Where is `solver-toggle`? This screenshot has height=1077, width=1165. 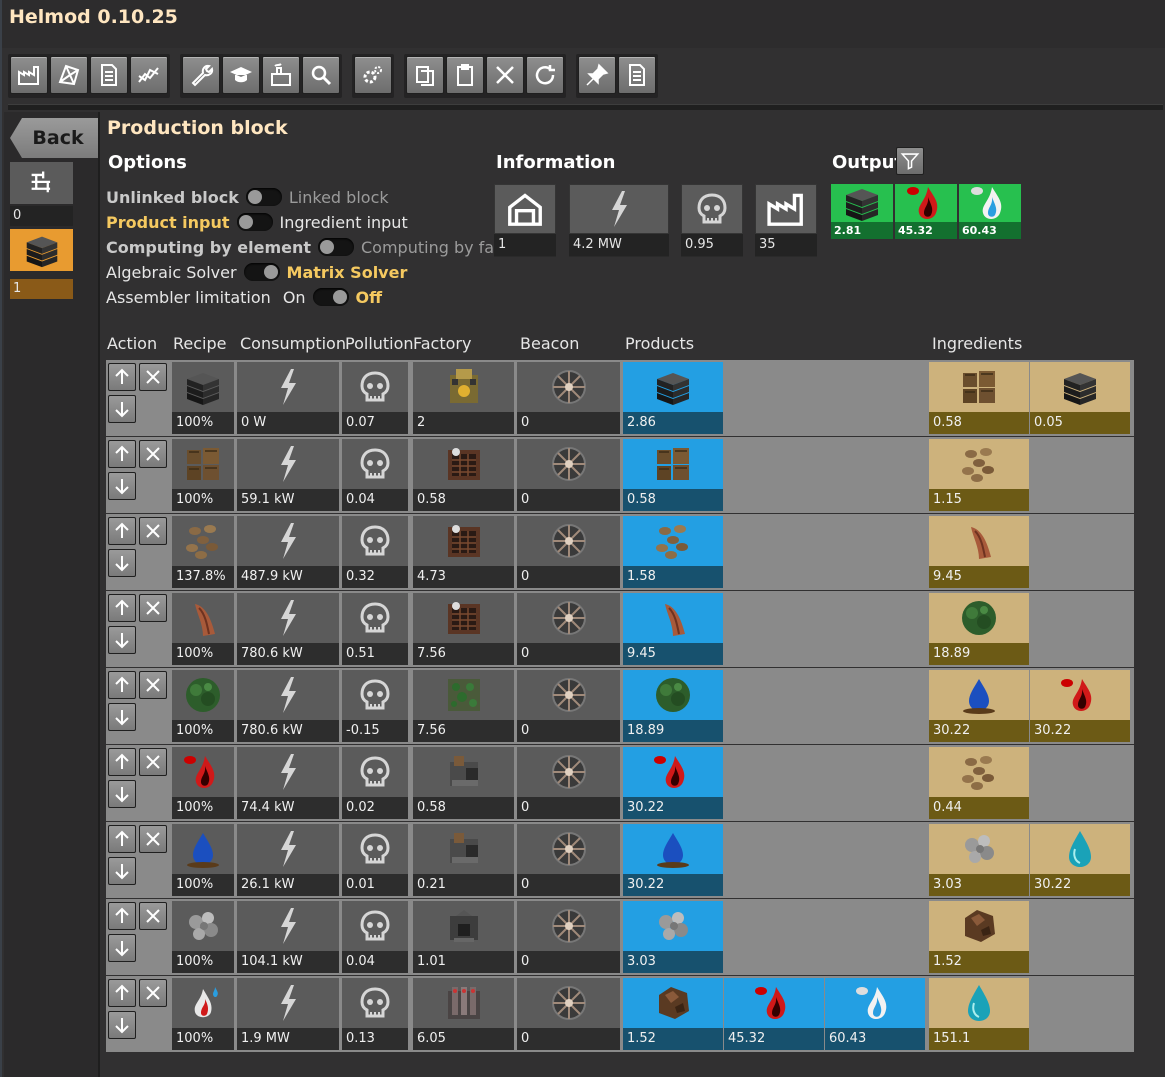 solver-toggle is located at coordinates (261, 272).